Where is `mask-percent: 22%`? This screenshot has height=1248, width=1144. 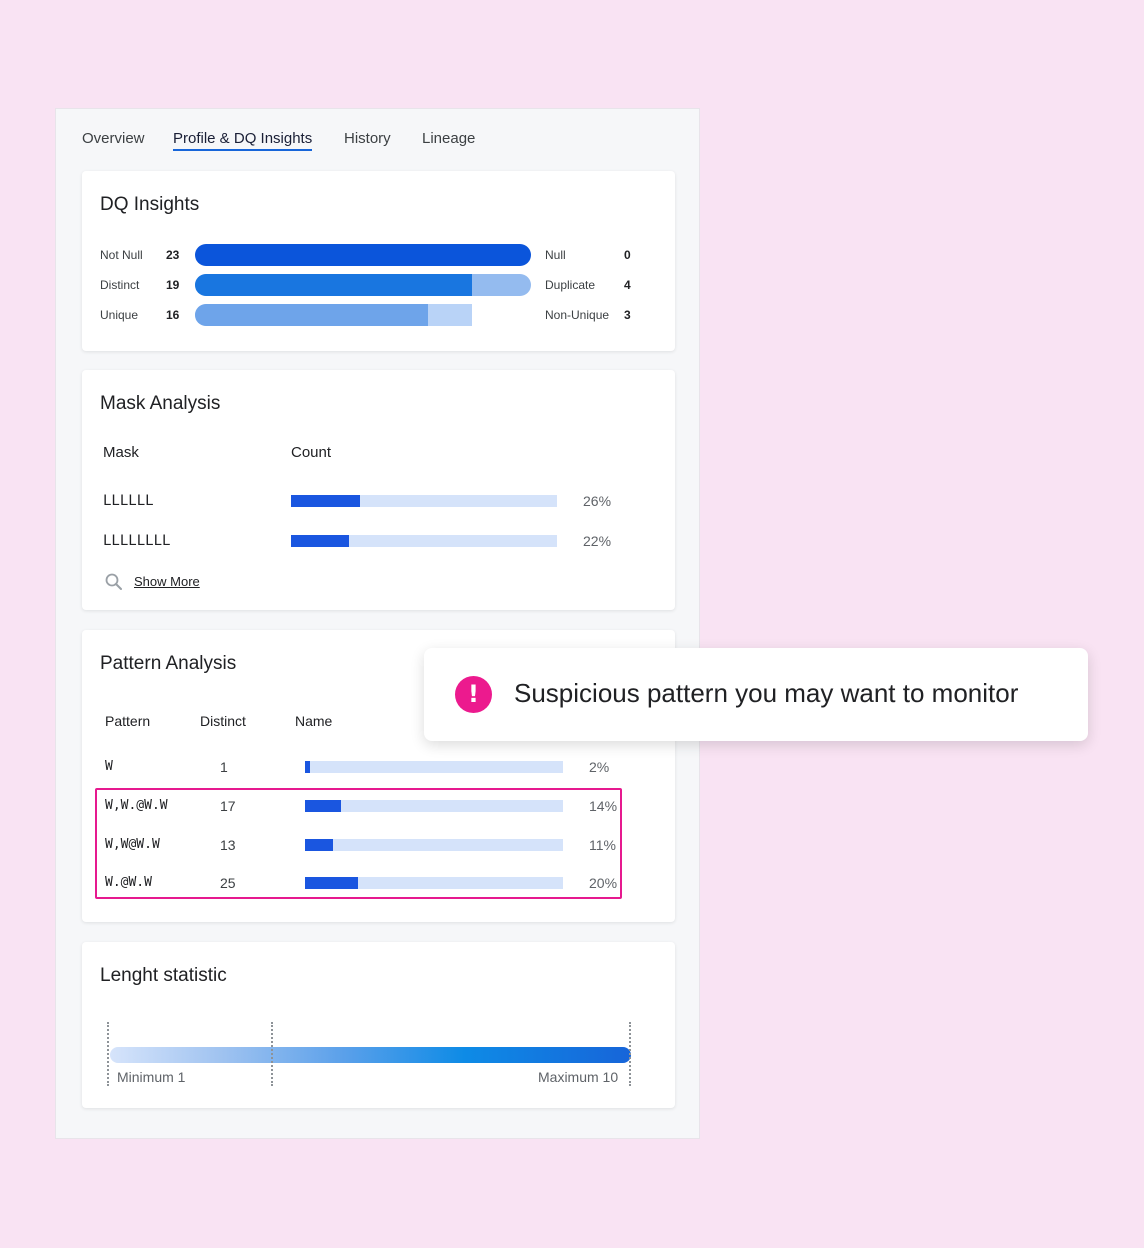 mask-percent: 22% is located at coordinates (597, 541).